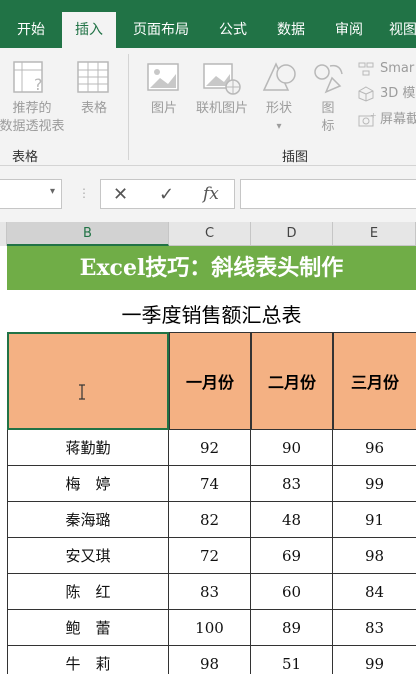 This screenshot has height=674, width=416. What do you see at coordinates (211, 268) in the screenshot?
I see `banner-title: Excel技巧：斜线表头制作` at bounding box center [211, 268].